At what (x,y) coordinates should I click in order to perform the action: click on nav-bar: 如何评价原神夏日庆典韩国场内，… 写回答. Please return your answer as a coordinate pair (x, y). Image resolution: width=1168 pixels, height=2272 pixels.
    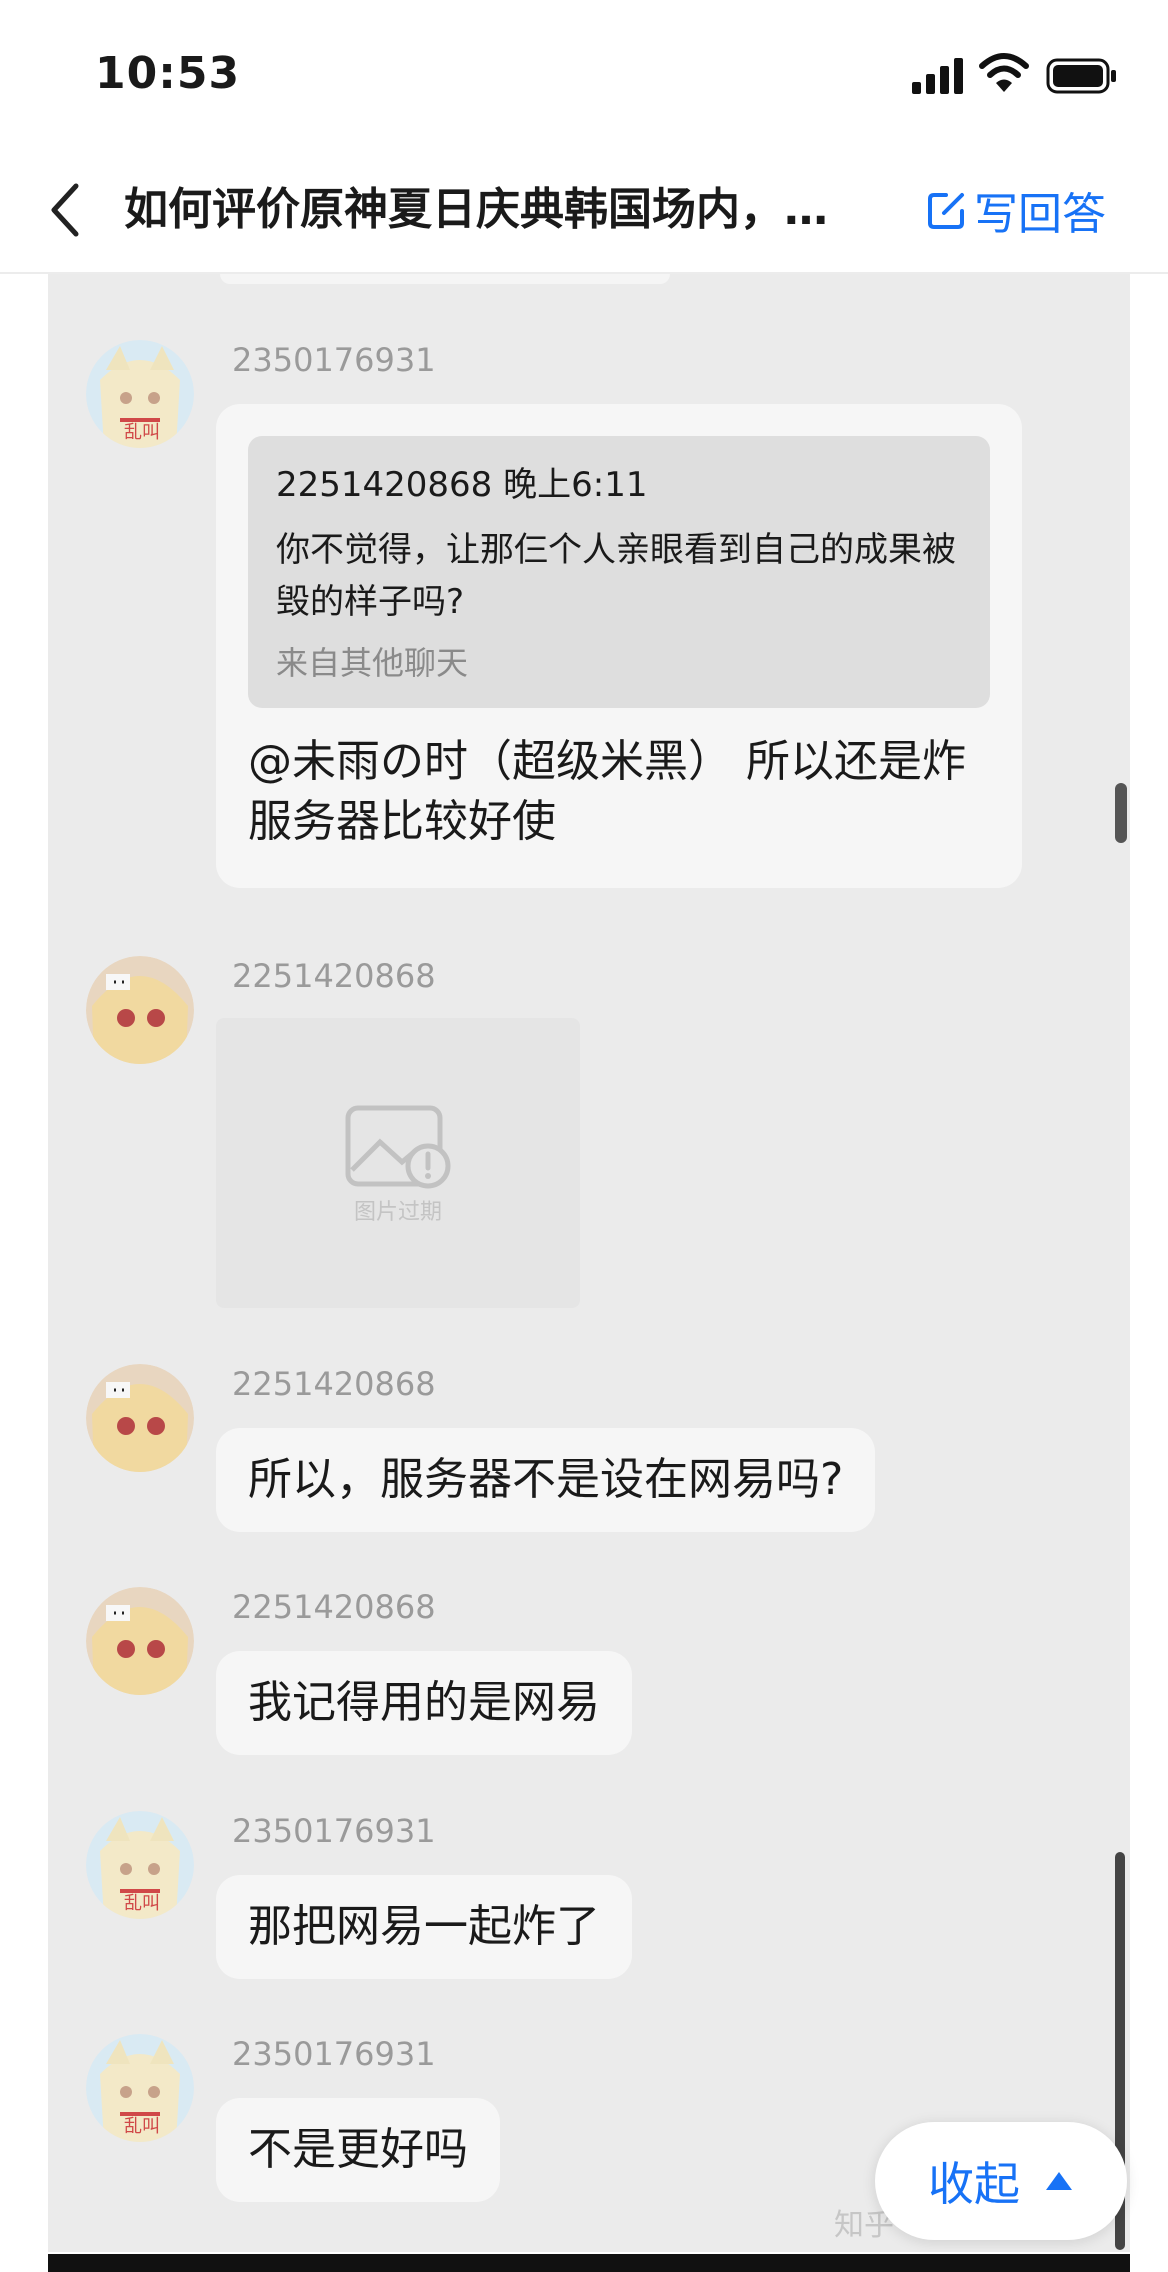
    Looking at the image, I should click on (584, 212).